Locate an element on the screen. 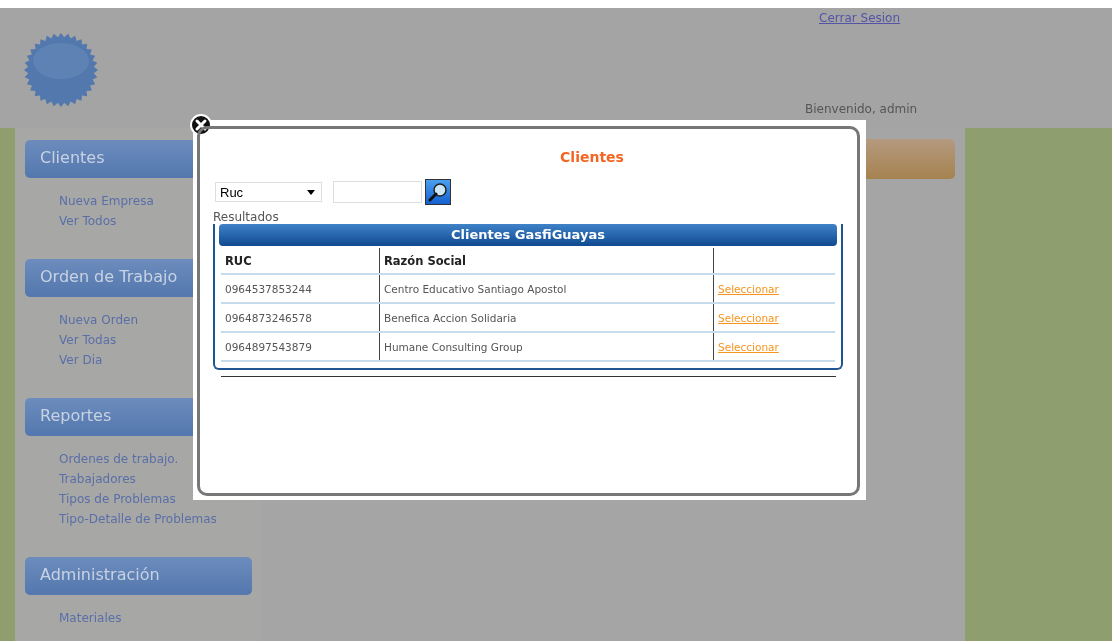  table-cell: Benefica Accion Solidaria is located at coordinates (546, 317).